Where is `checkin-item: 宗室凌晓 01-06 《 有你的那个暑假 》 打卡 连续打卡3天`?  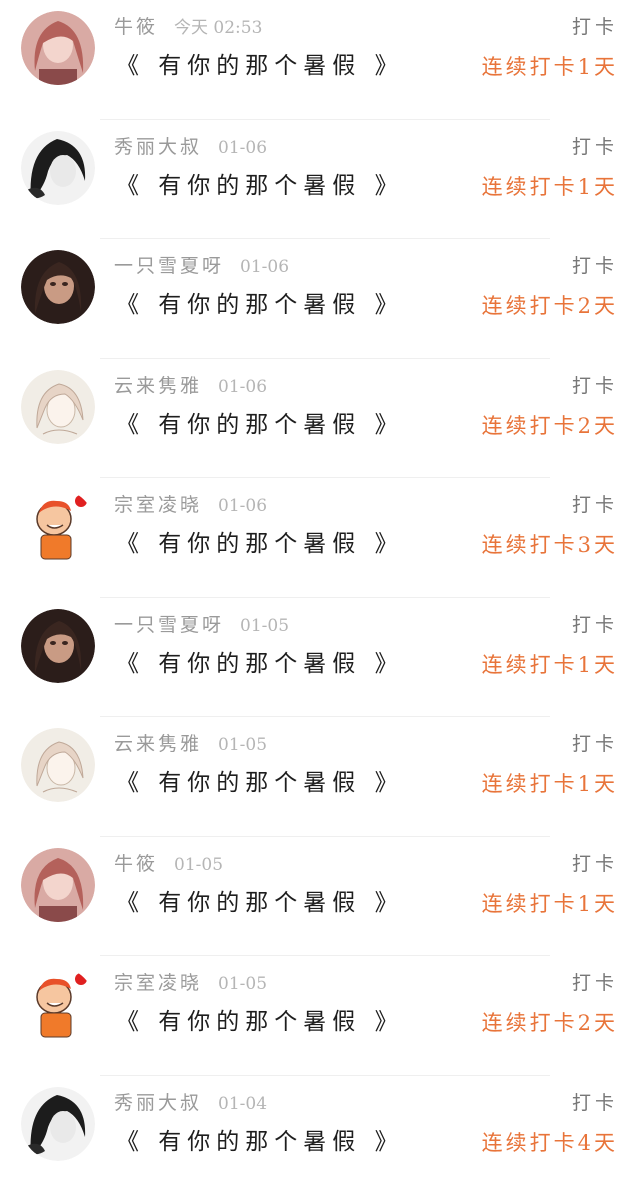
checkin-item: 宗室凌晓 01-06 《 有你的那个暑假 》 打卡 连续打卡3天 is located at coordinates (320, 538).